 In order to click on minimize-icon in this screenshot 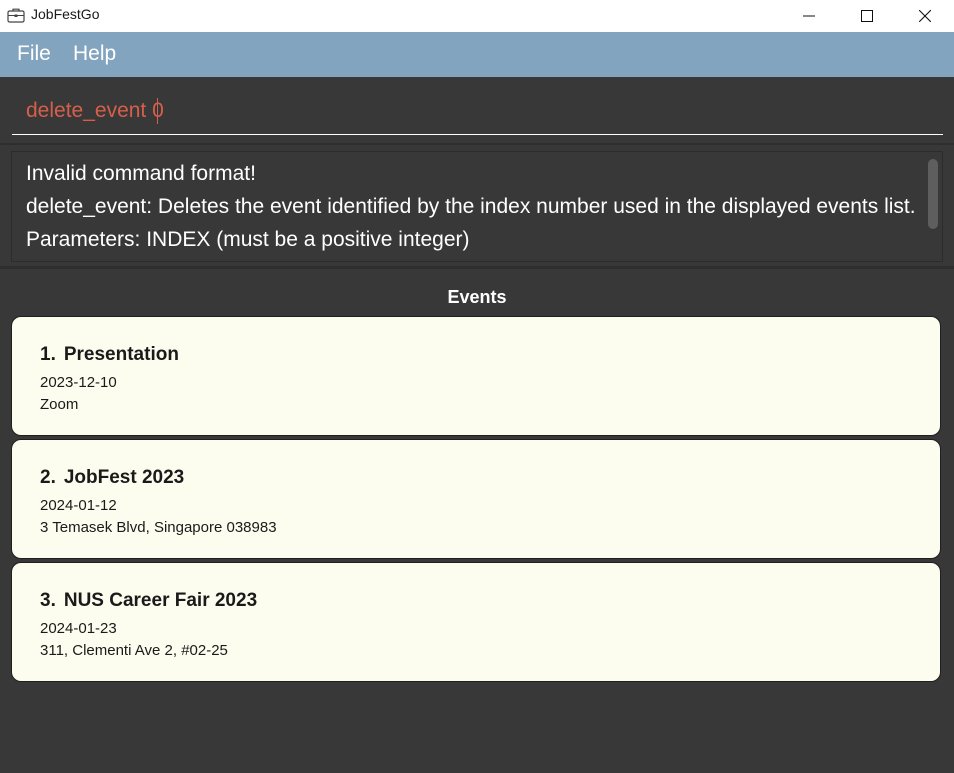, I will do `click(809, 16)`.